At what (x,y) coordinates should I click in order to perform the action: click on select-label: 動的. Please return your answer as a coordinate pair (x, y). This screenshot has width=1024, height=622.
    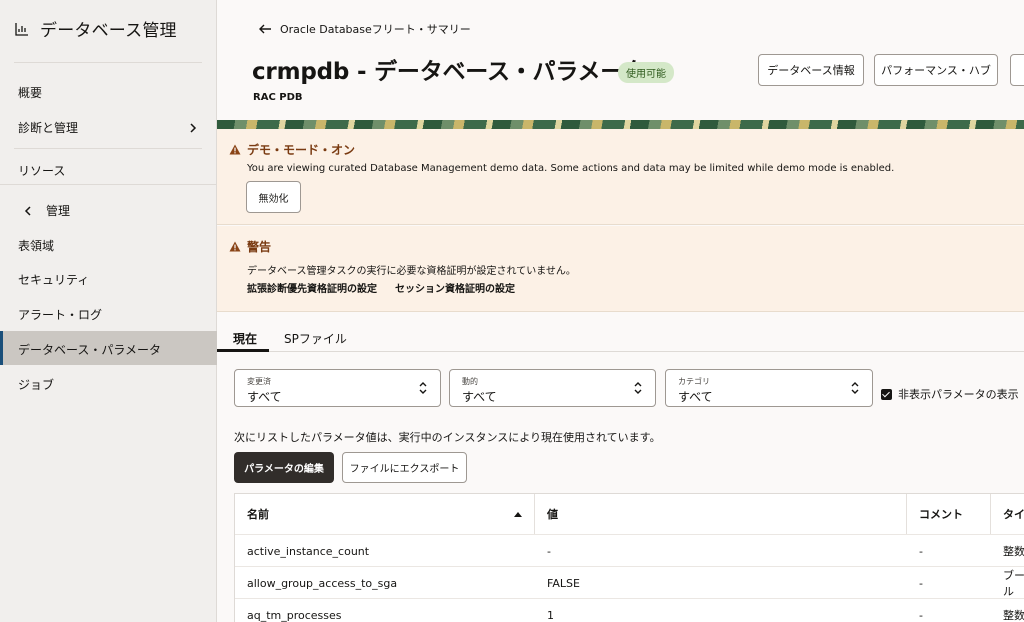
    Looking at the image, I should click on (470, 381).